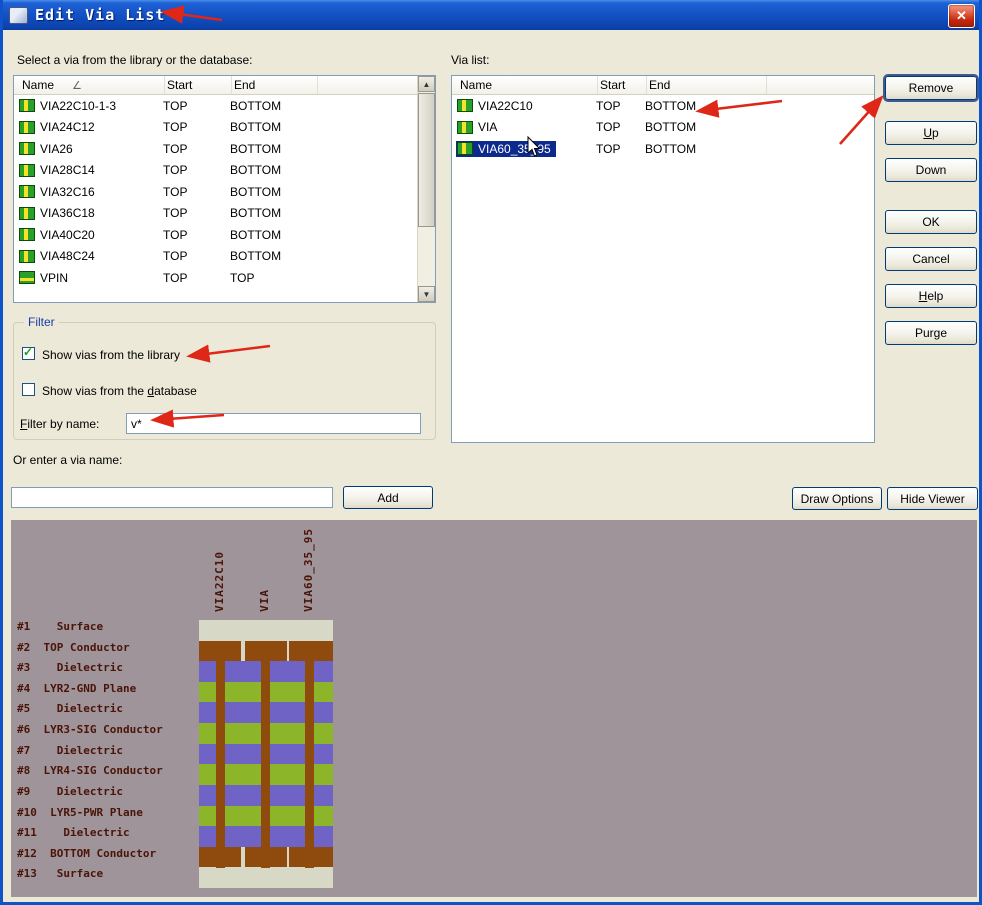 The height and width of the screenshot is (905, 982). I want to click on via-name-cell: VIA32C16, so click(59, 192).